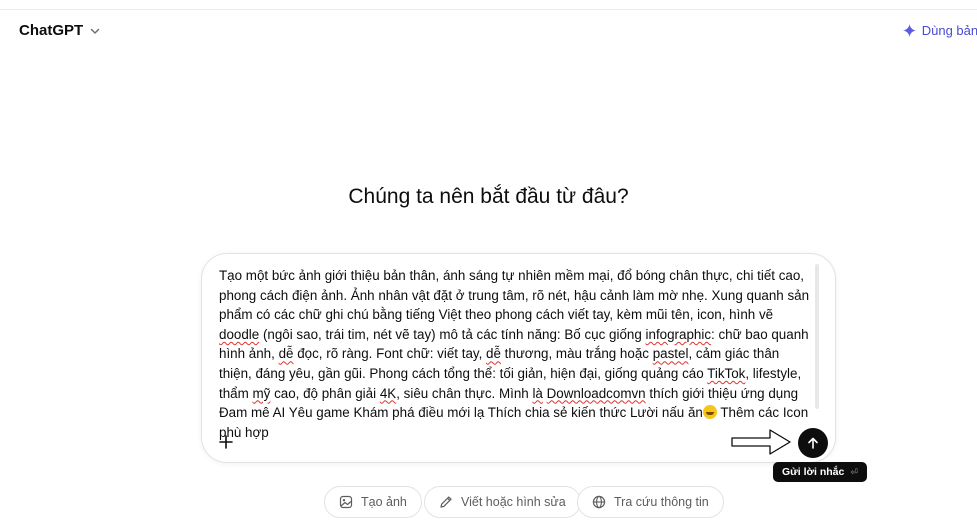 The image size is (977, 527). I want to click on send-tooltip-label: Gửi lời nhắc, so click(813, 472).